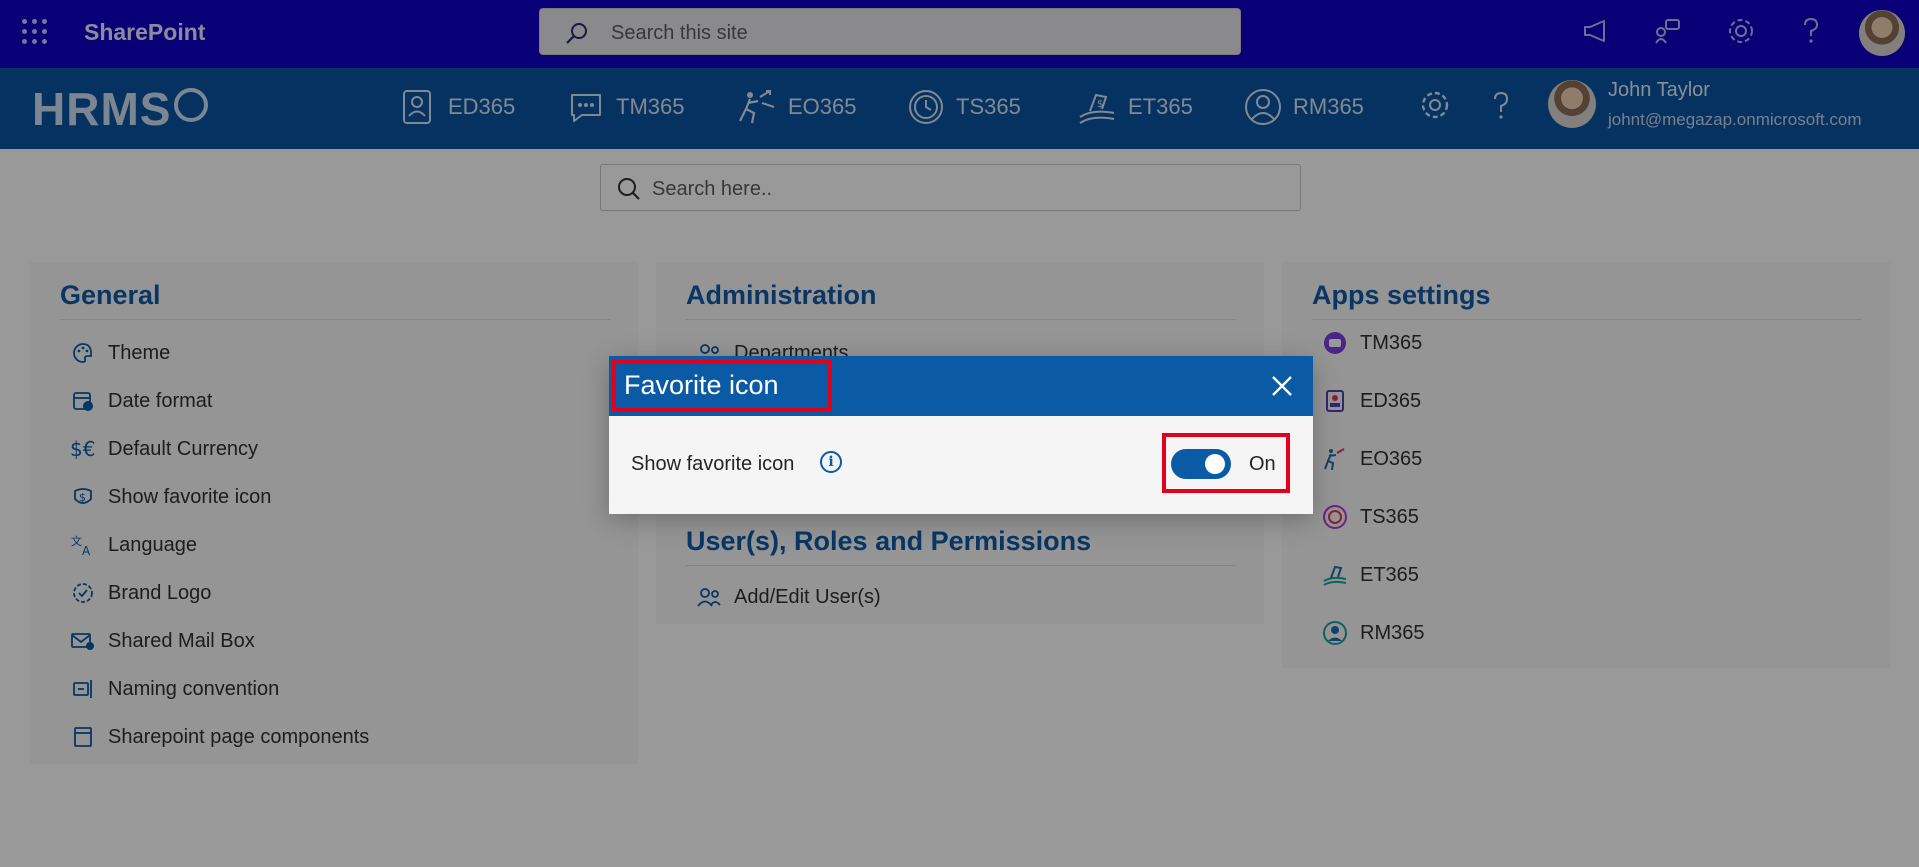  I want to click on toggle-knob, so click(1215, 464).